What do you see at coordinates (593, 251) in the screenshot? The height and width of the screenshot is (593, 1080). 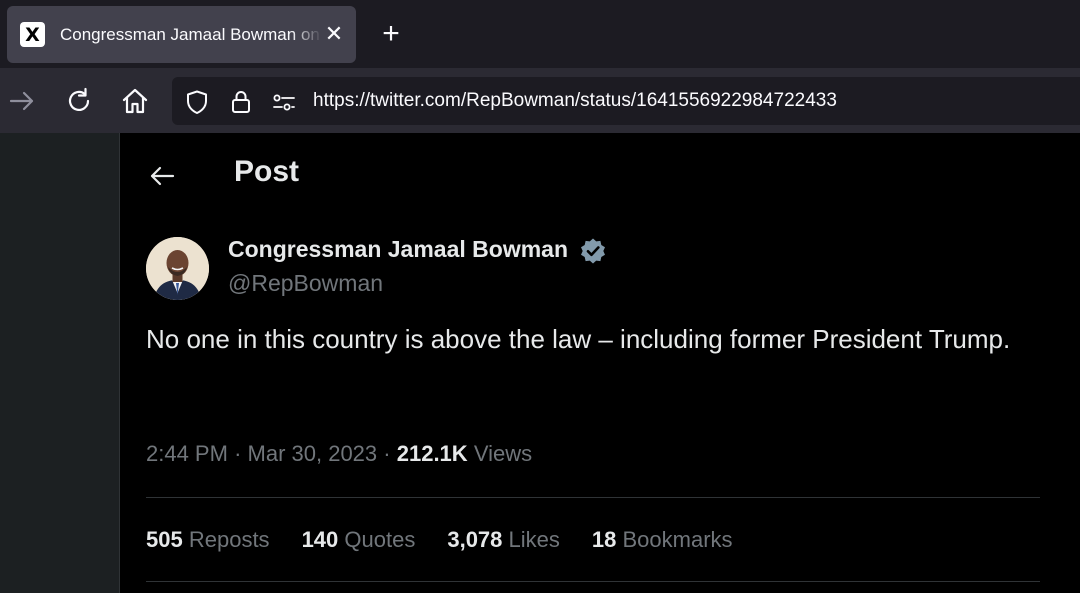 I see `verified-badge-icon` at bounding box center [593, 251].